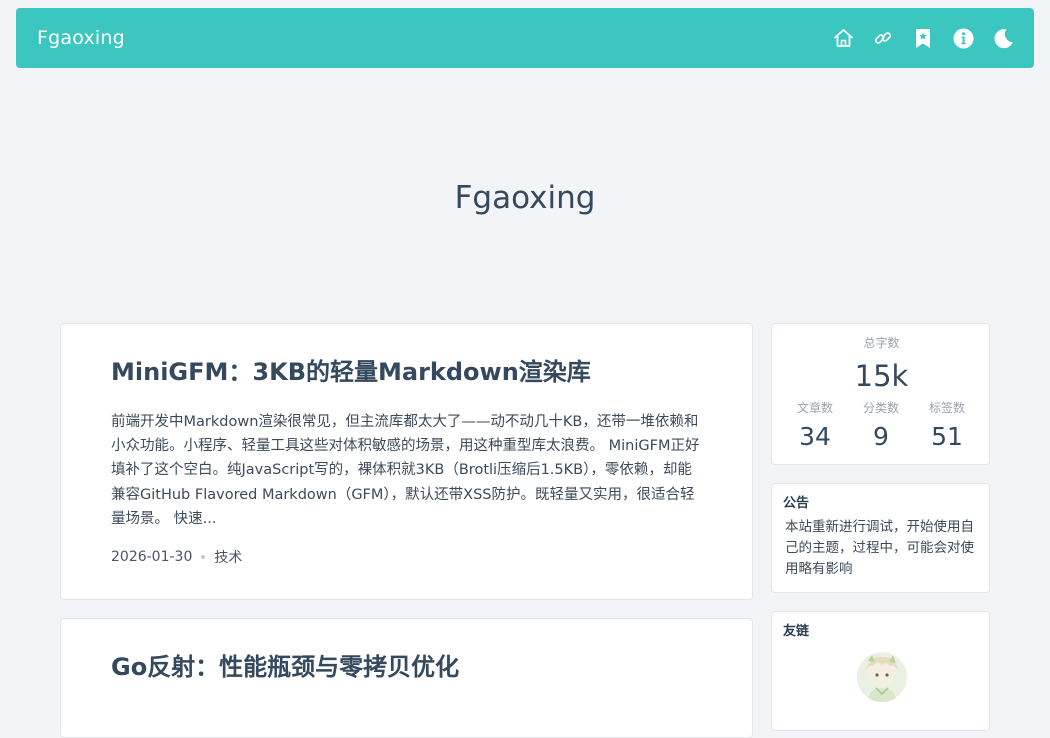  I want to click on stat-label: 总字数, so click(881, 343).